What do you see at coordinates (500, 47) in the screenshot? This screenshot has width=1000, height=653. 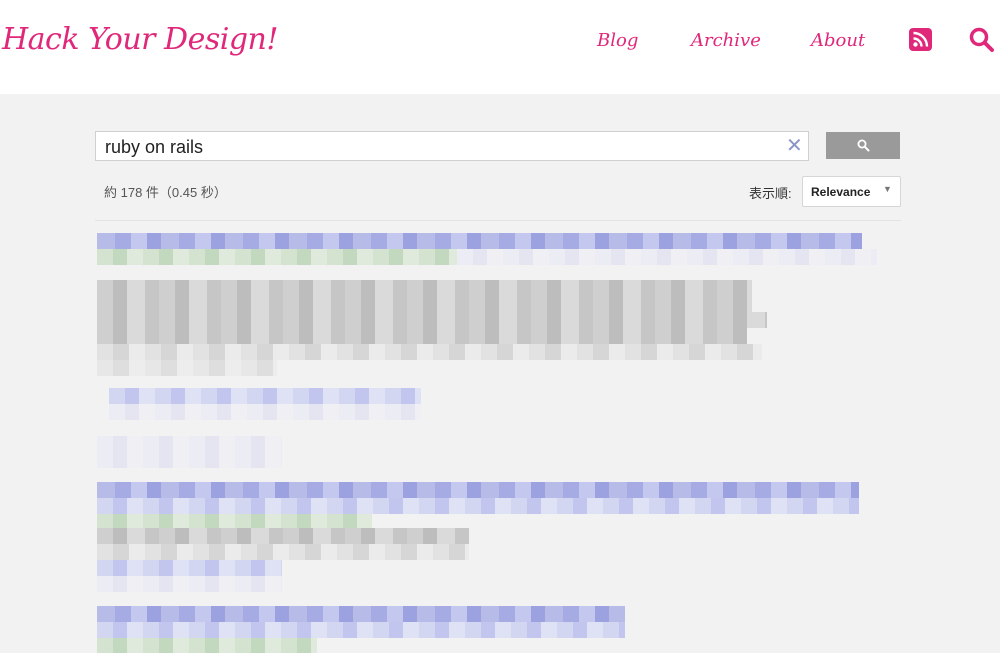 I see `site-header: Hack Your Design! Blog Archive About` at bounding box center [500, 47].